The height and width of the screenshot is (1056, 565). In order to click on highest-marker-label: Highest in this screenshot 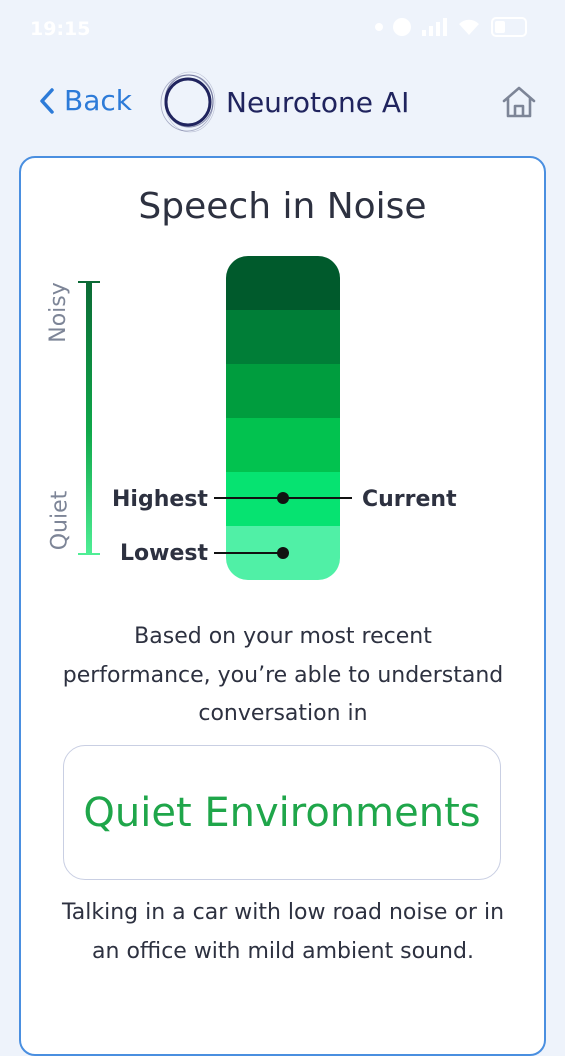, I will do `click(160, 499)`.